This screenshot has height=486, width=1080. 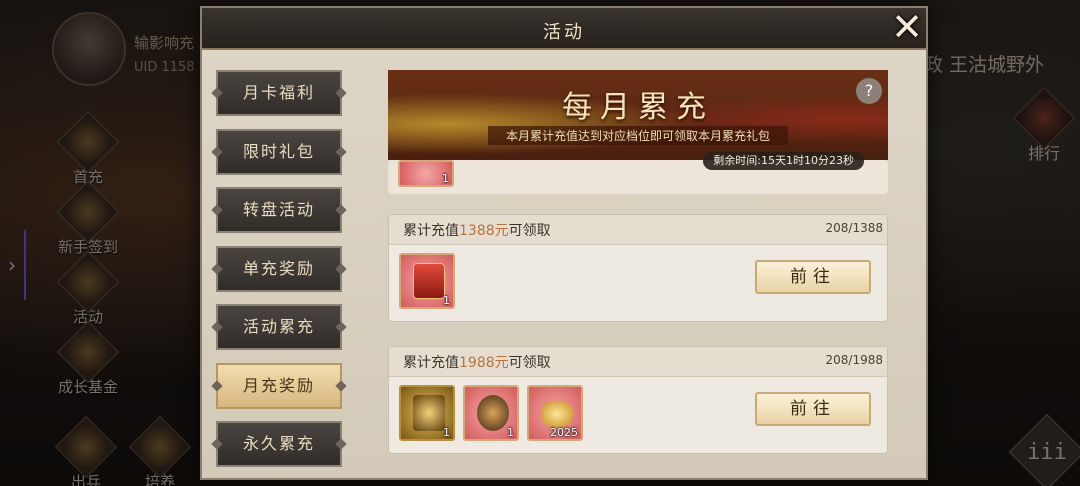 I want to click on tab-monthly-recharge: 月充奖励, so click(x=279, y=385).